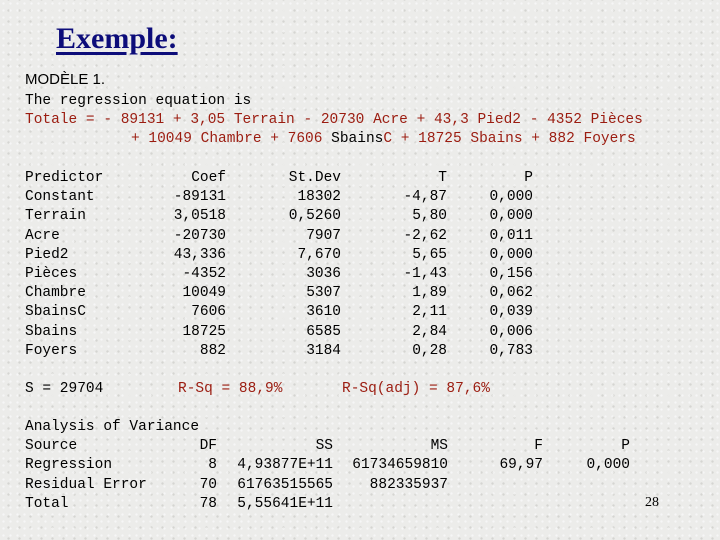 The image size is (720, 540). I want to click on equation-segment: Totale = - 89131 + 3,05 Terrain -, so click(173, 120).